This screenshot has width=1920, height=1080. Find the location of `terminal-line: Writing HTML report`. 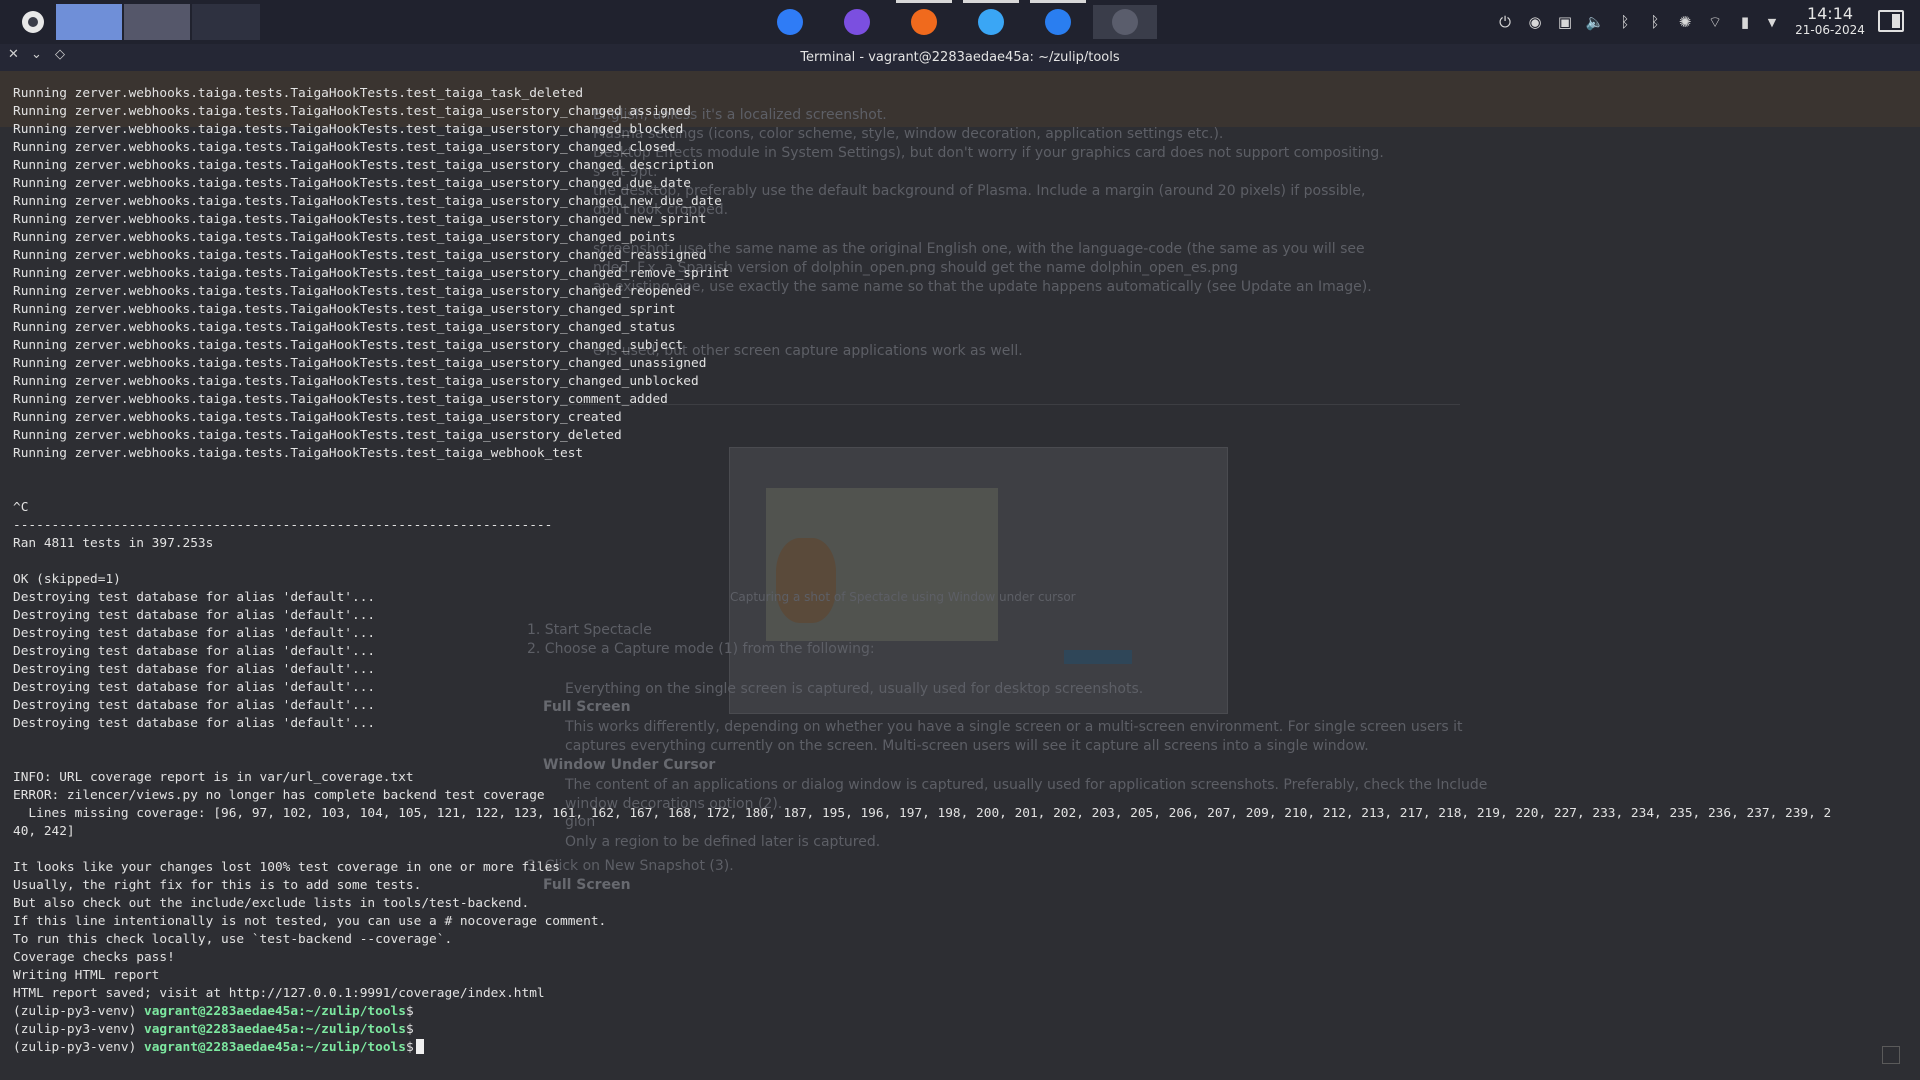

terminal-line: Writing HTML report is located at coordinates (86, 975).